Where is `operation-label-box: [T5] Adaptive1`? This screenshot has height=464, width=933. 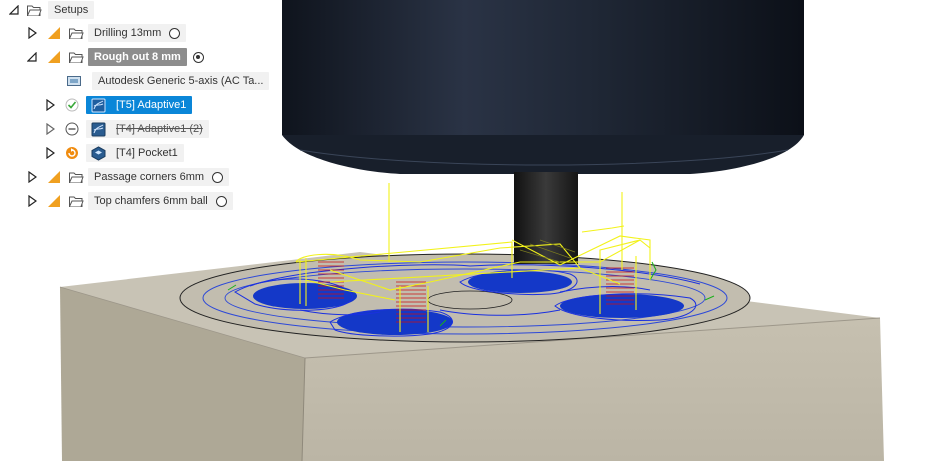 operation-label-box: [T5] Adaptive1 is located at coordinates (139, 105).